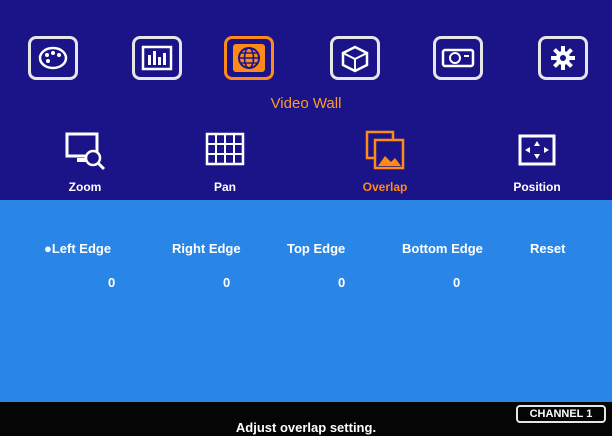 This screenshot has height=436, width=612. What do you see at coordinates (457, 282) in the screenshot?
I see `bottom-edge-value: 0` at bounding box center [457, 282].